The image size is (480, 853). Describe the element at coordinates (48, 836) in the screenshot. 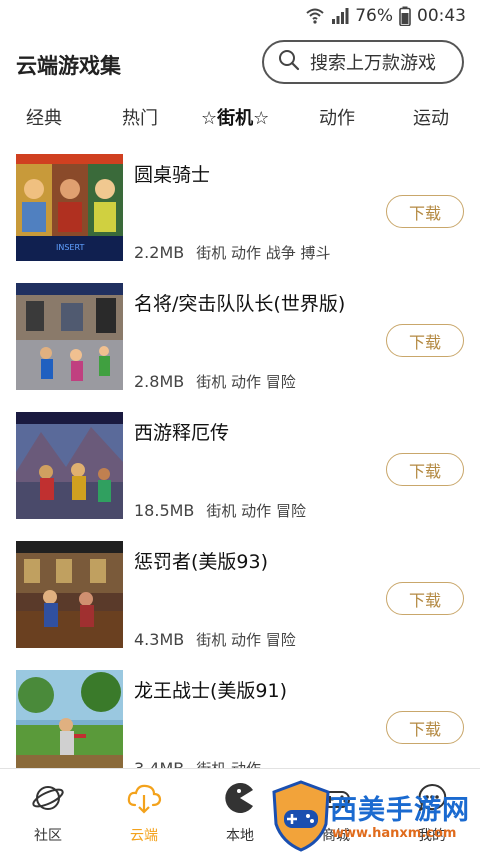

I see `nav-label: 社区` at that location.